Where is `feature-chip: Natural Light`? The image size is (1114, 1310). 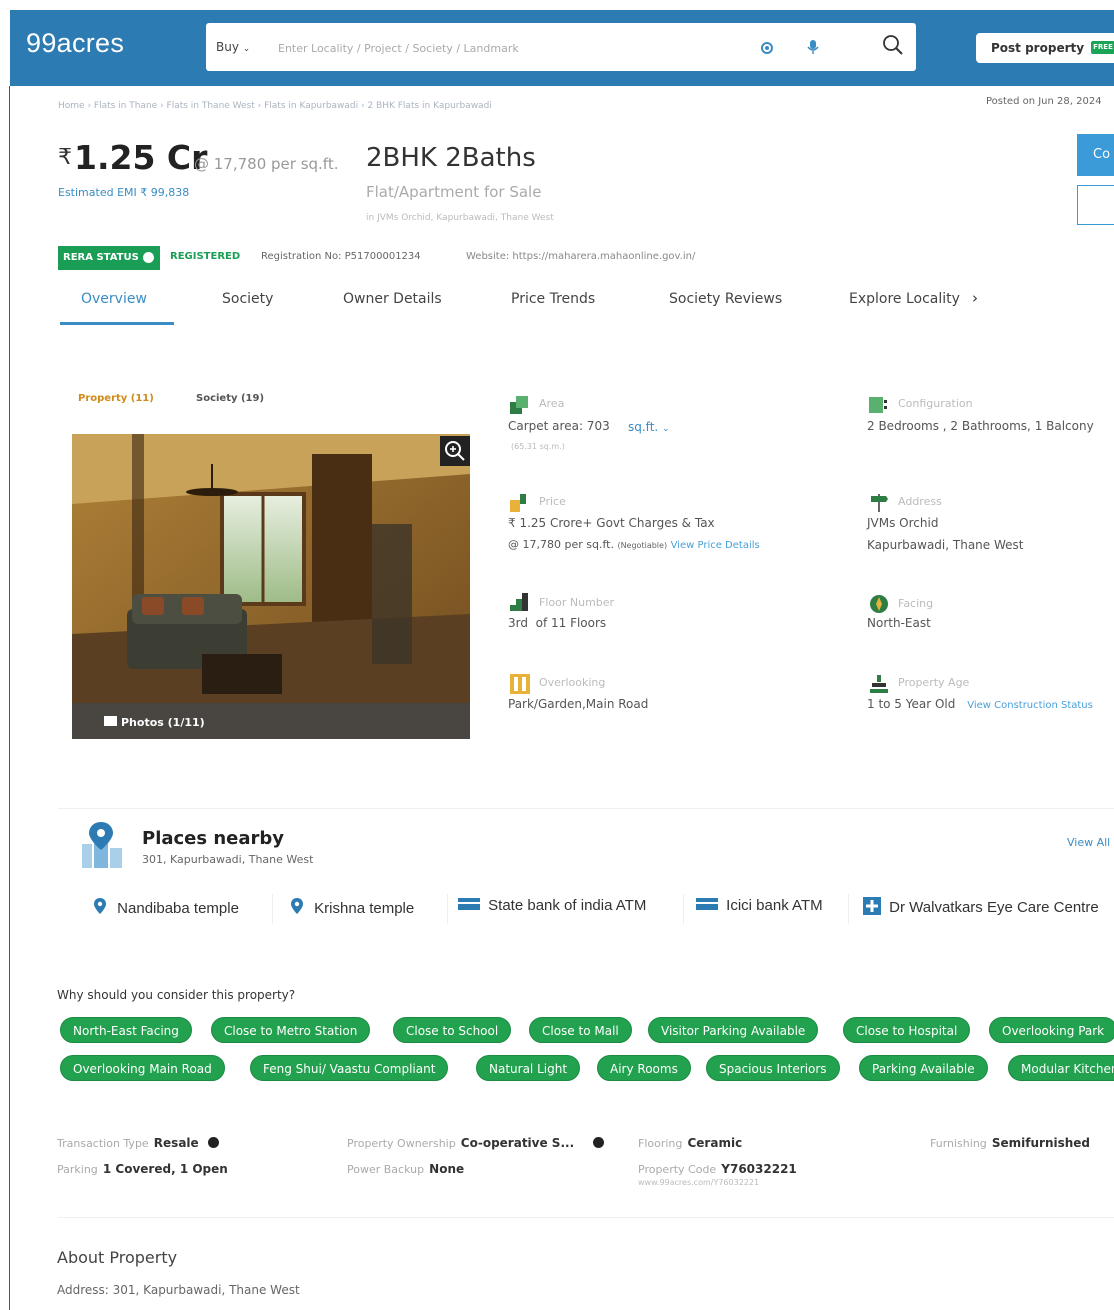 feature-chip: Natural Light is located at coordinates (528, 1068).